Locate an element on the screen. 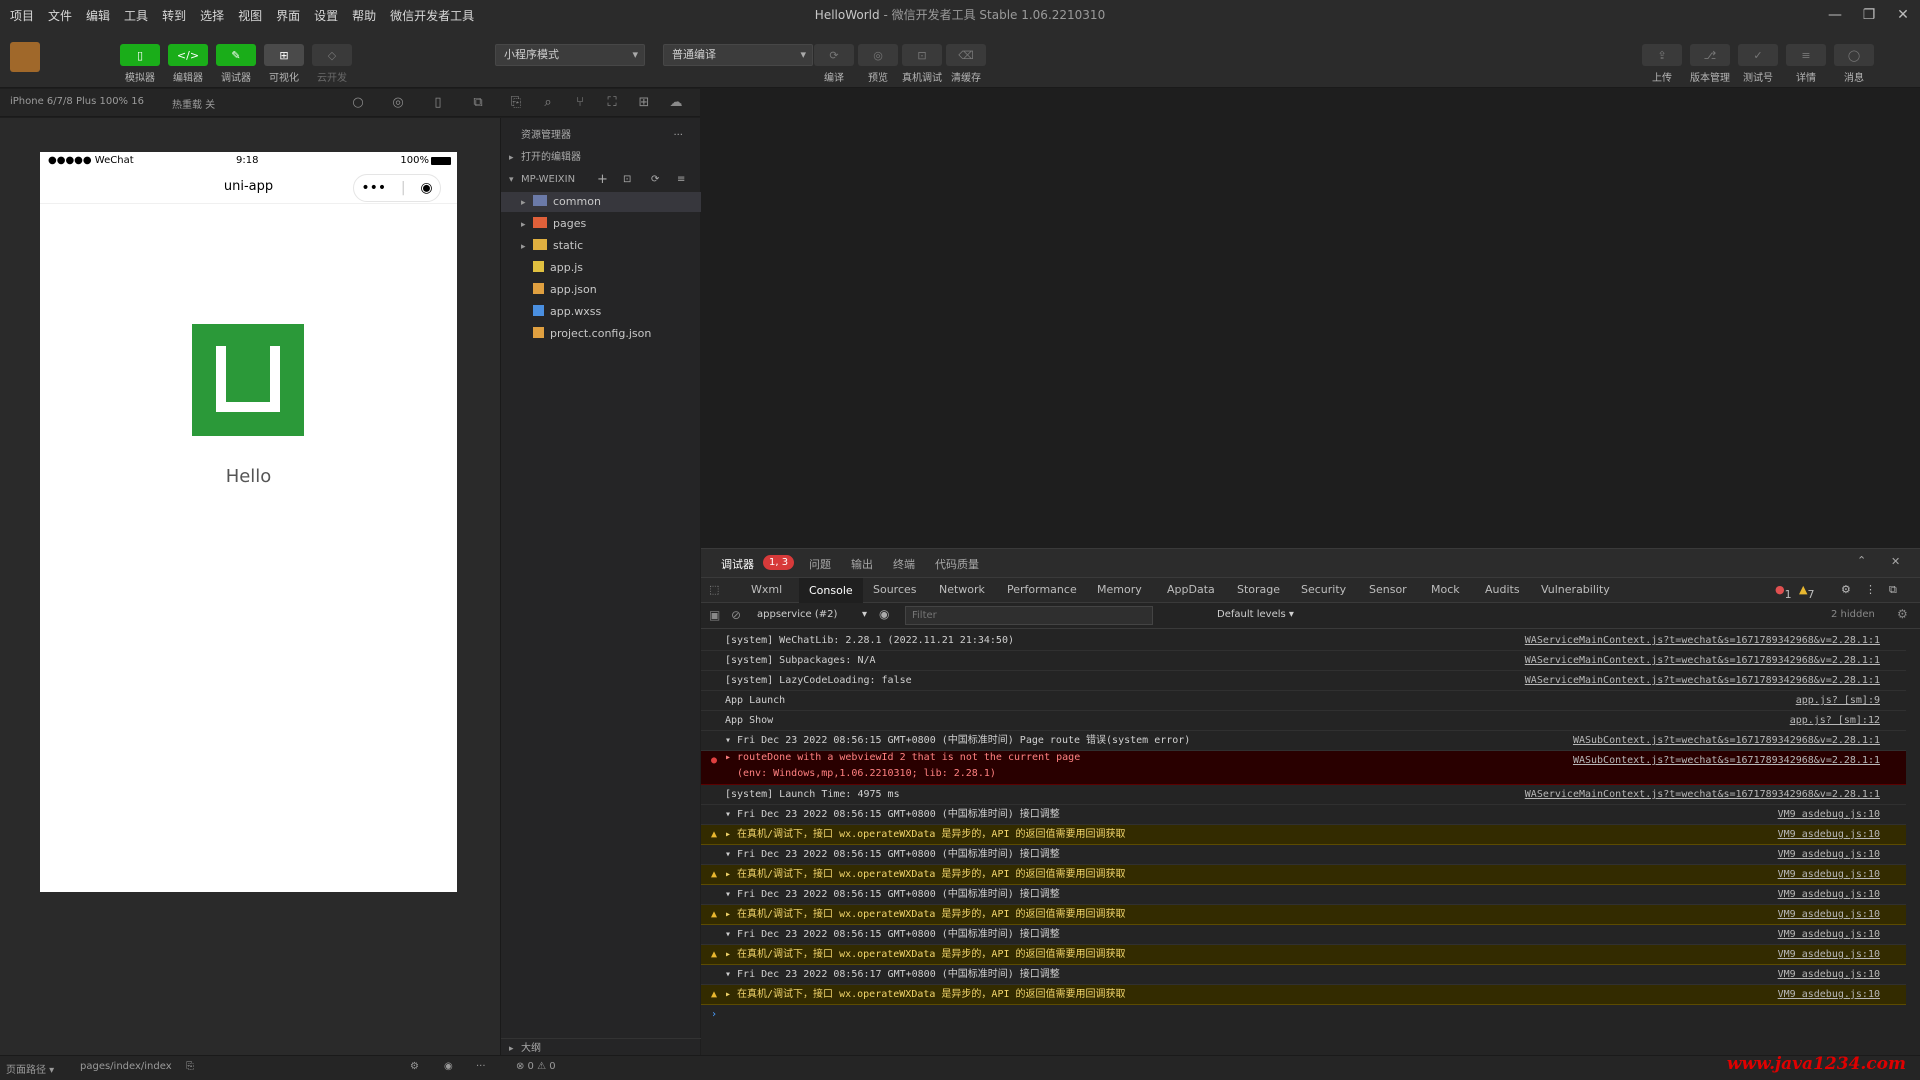  project-section: ▾ MP-WEIXIN + ⊡ ⟳ ≡ is located at coordinates (601, 180).